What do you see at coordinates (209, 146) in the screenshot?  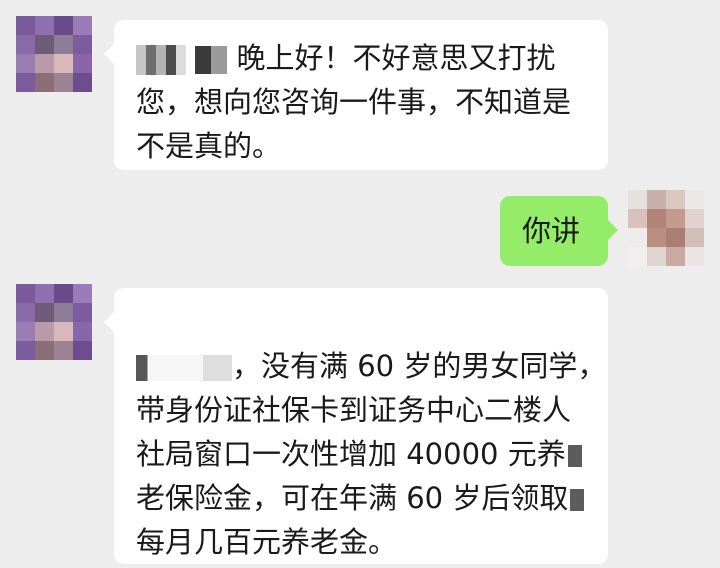 I see `message-line: 不是真的。` at bounding box center [209, 146].